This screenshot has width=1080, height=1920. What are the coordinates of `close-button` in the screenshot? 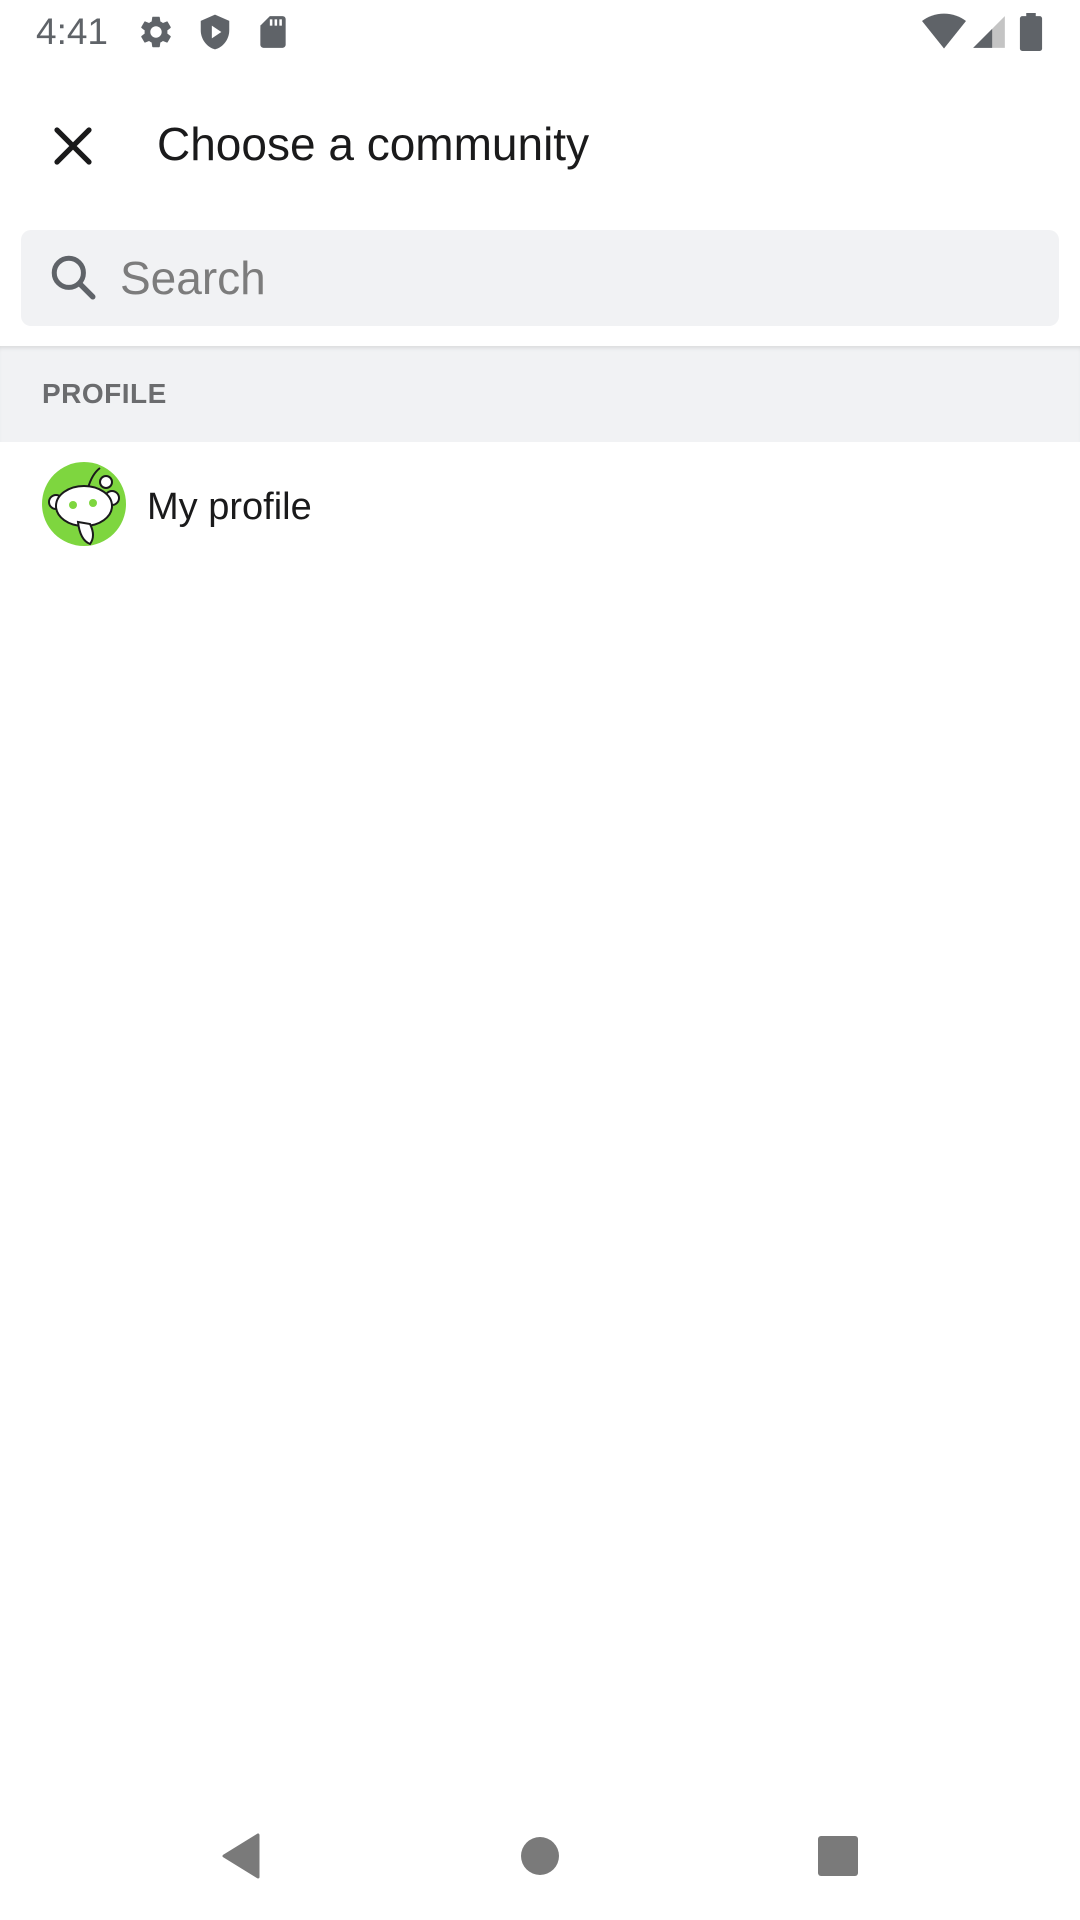 It's located at (73, 146).